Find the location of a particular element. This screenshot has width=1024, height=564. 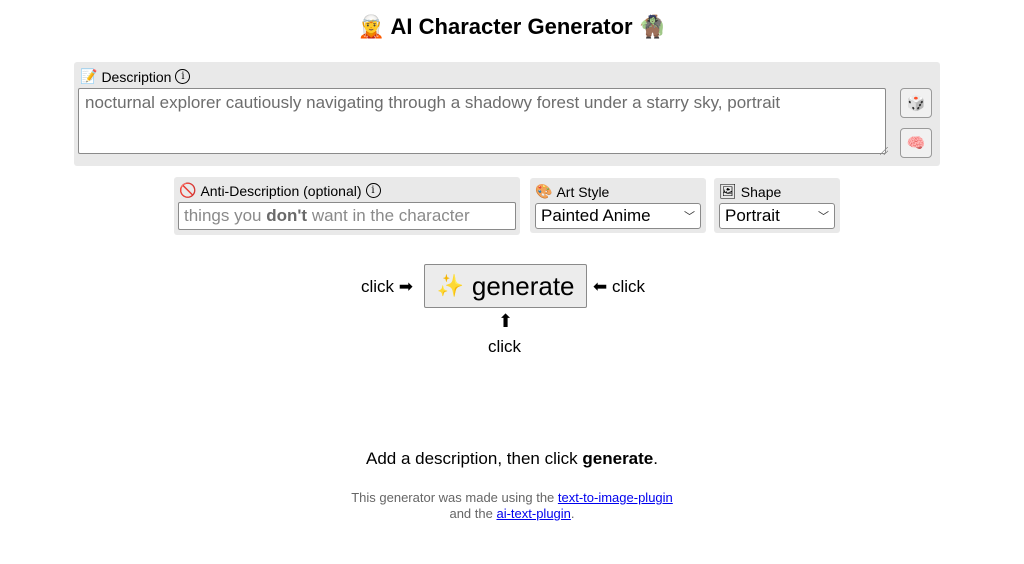

credits-text-1: This generator was made using the is located at coordinates (454, 497).